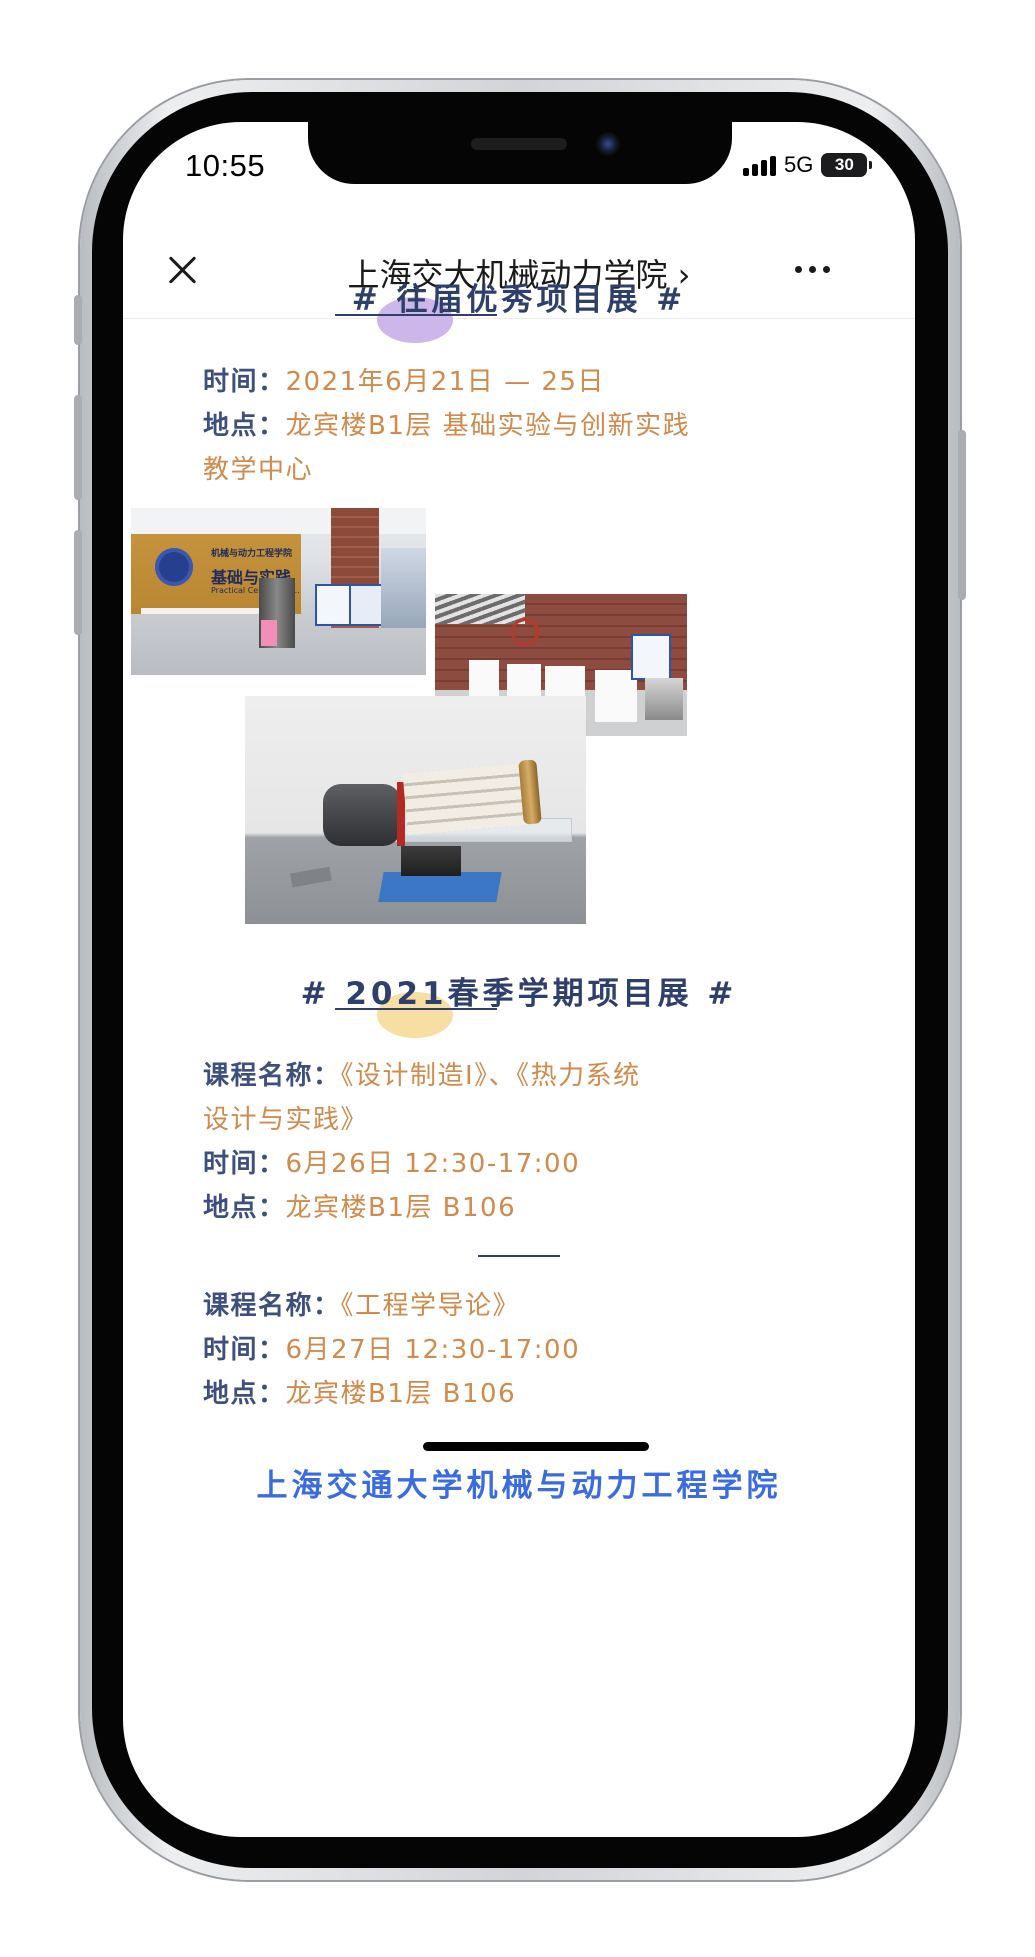 The width and height of the screenshot is (1035, 1957). Describe the element at coordinates (286, 1120) in the screenshot. I see `course1-value-cont: 设计与实践》` at that location.